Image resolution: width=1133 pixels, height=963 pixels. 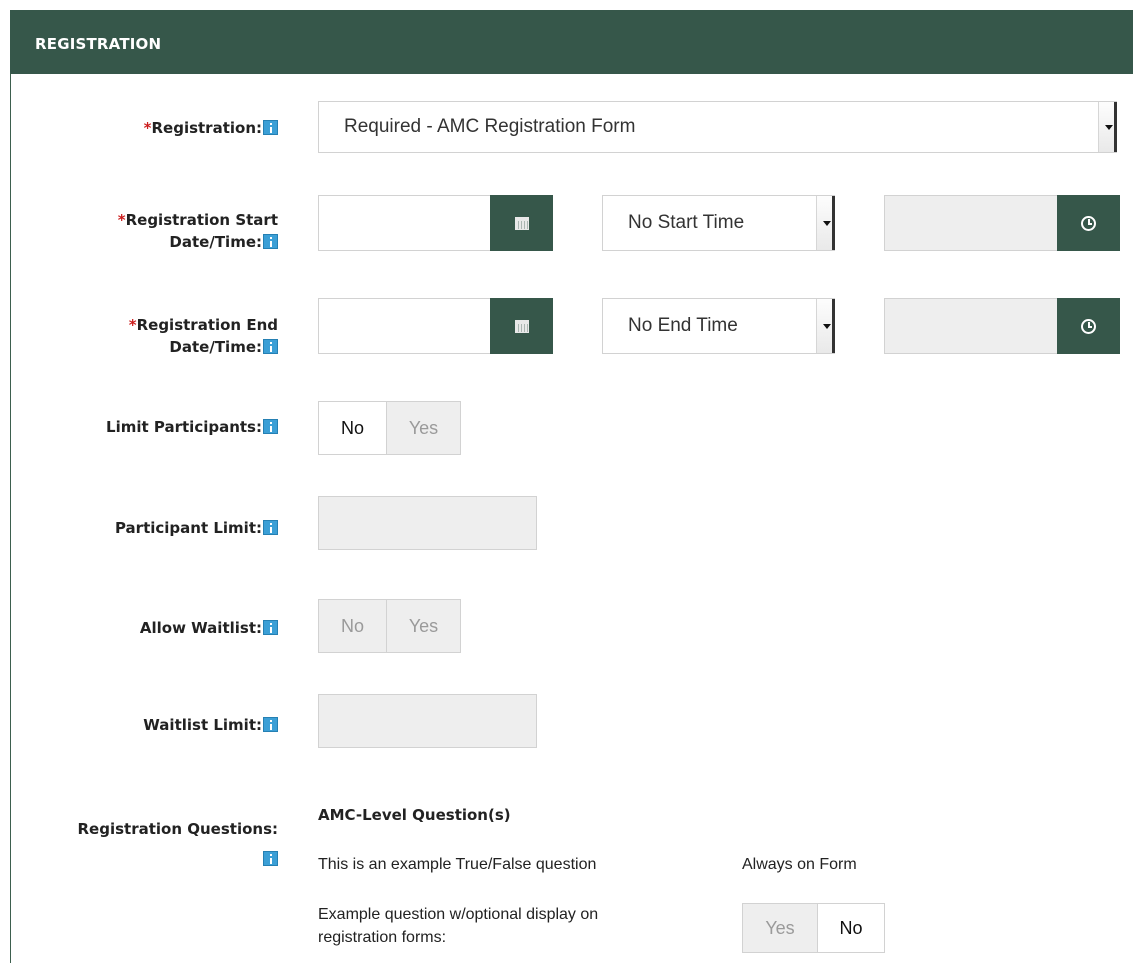 I want to click on start-datetime-label: *Registration Start Date/Time:, so click(x=148, y=231).